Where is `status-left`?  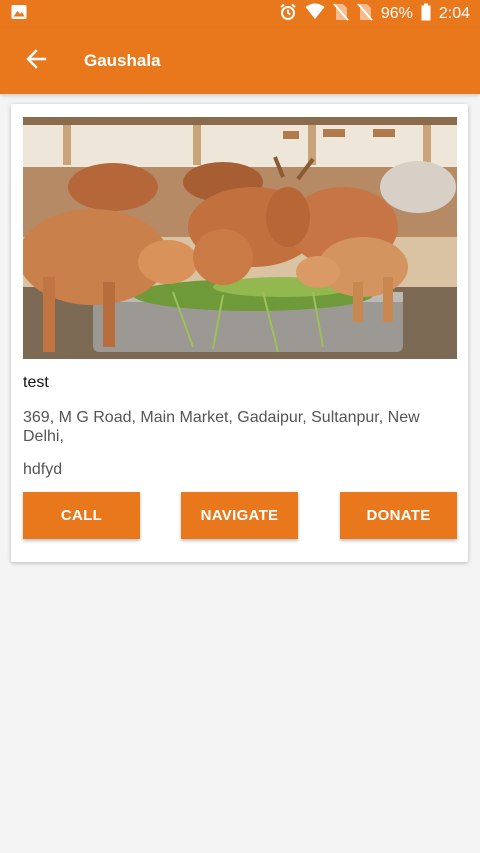 status-left is located at coordinates (19, 14).